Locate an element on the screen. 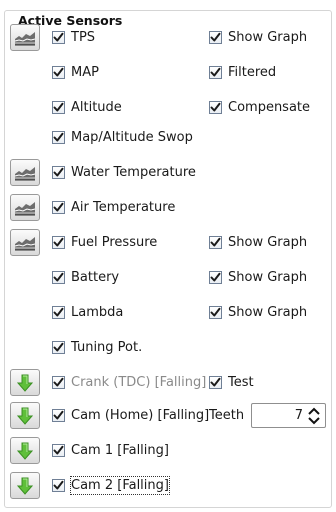 Image resolution: width=336 pixels, height=512 pixels. option-checkbox-tps: Show Graph is located at coordinates (258, 37).